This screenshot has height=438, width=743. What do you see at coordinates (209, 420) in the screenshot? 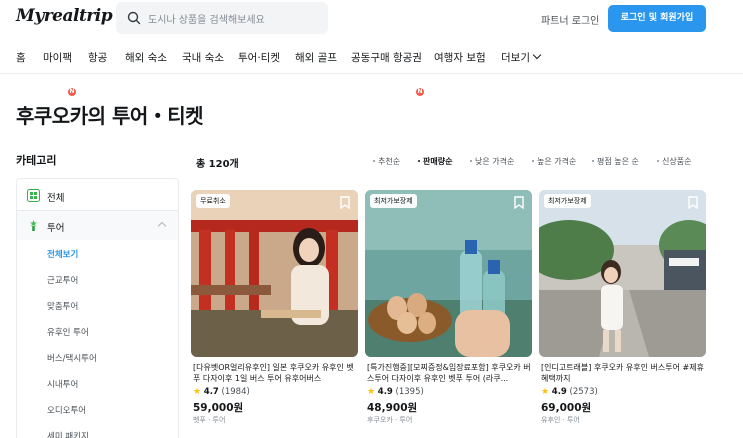
I see `product-location: 벳푸 · 투어` at bounding box center [209, 420].